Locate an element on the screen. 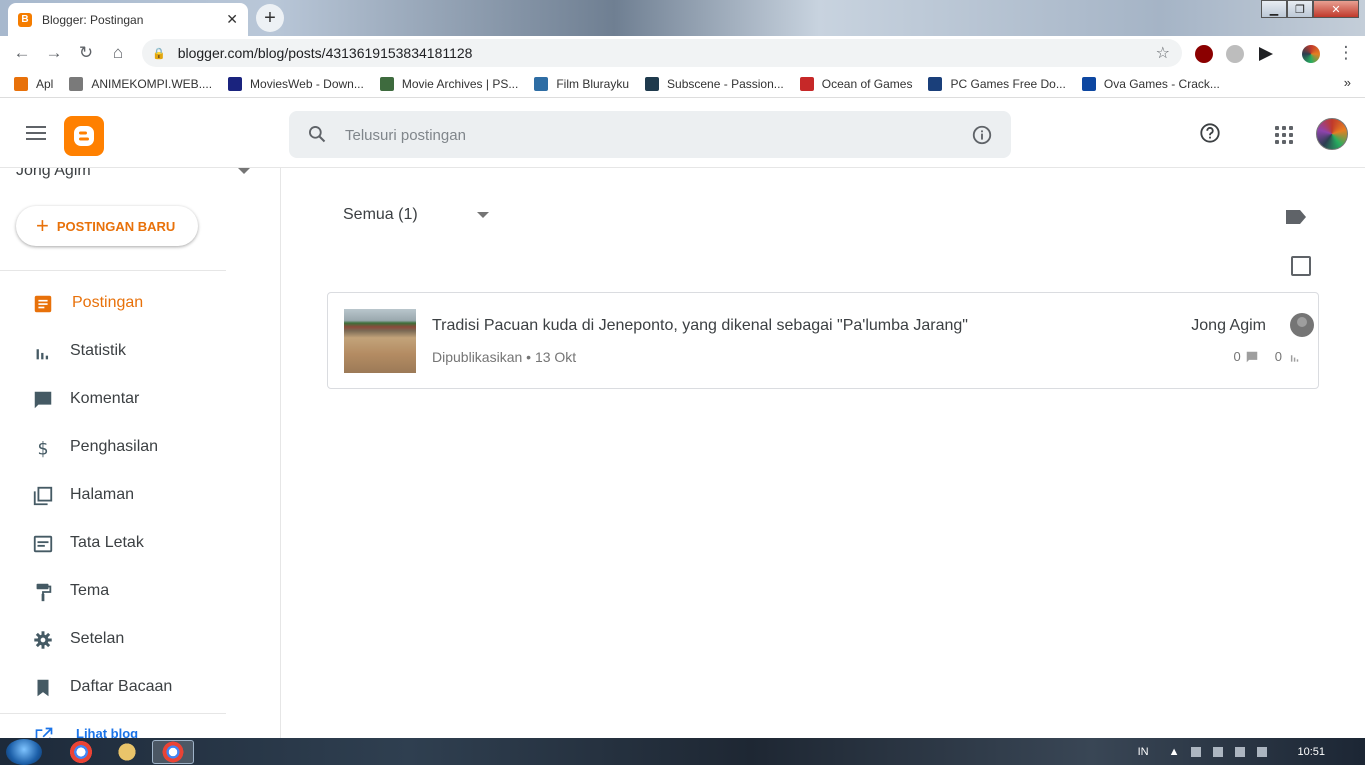 This screenshot has height=765, width=1365. search-icon is located at coordinates (317, 134).